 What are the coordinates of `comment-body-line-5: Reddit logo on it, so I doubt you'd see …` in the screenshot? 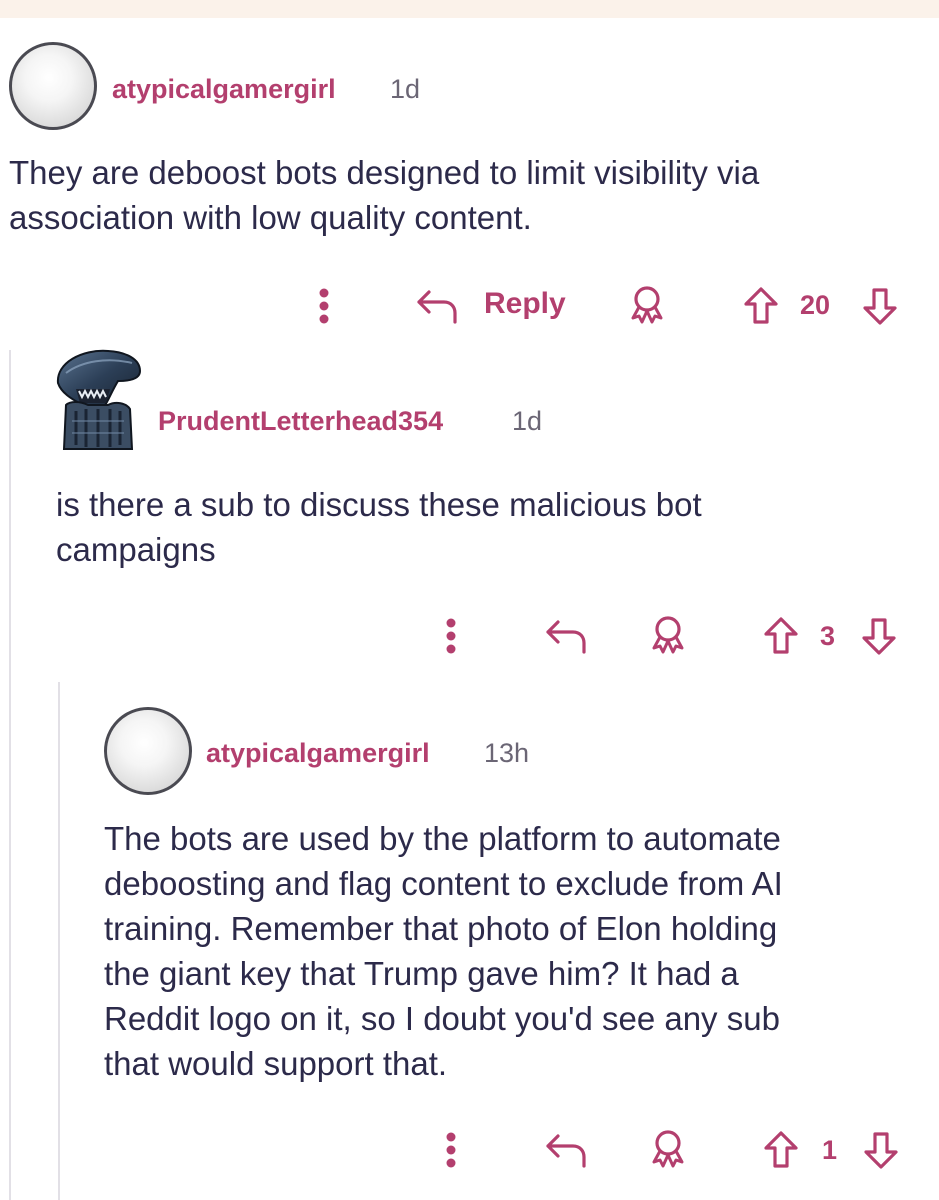 It's located at (442, 1018).